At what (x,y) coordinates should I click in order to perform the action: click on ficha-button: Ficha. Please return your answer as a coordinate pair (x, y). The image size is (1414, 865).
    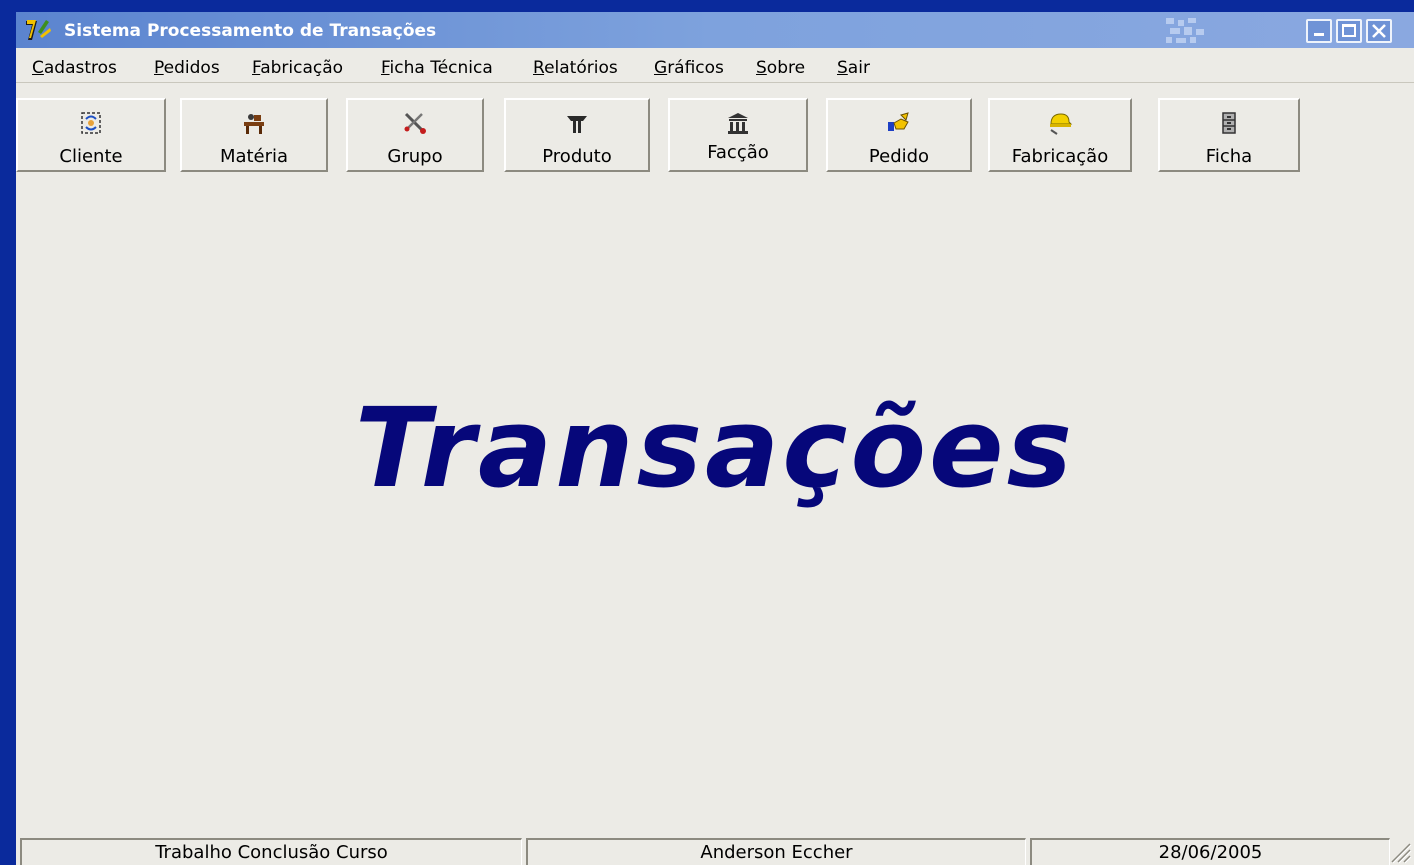
    Looking at the image, I should click on (1229, 135).